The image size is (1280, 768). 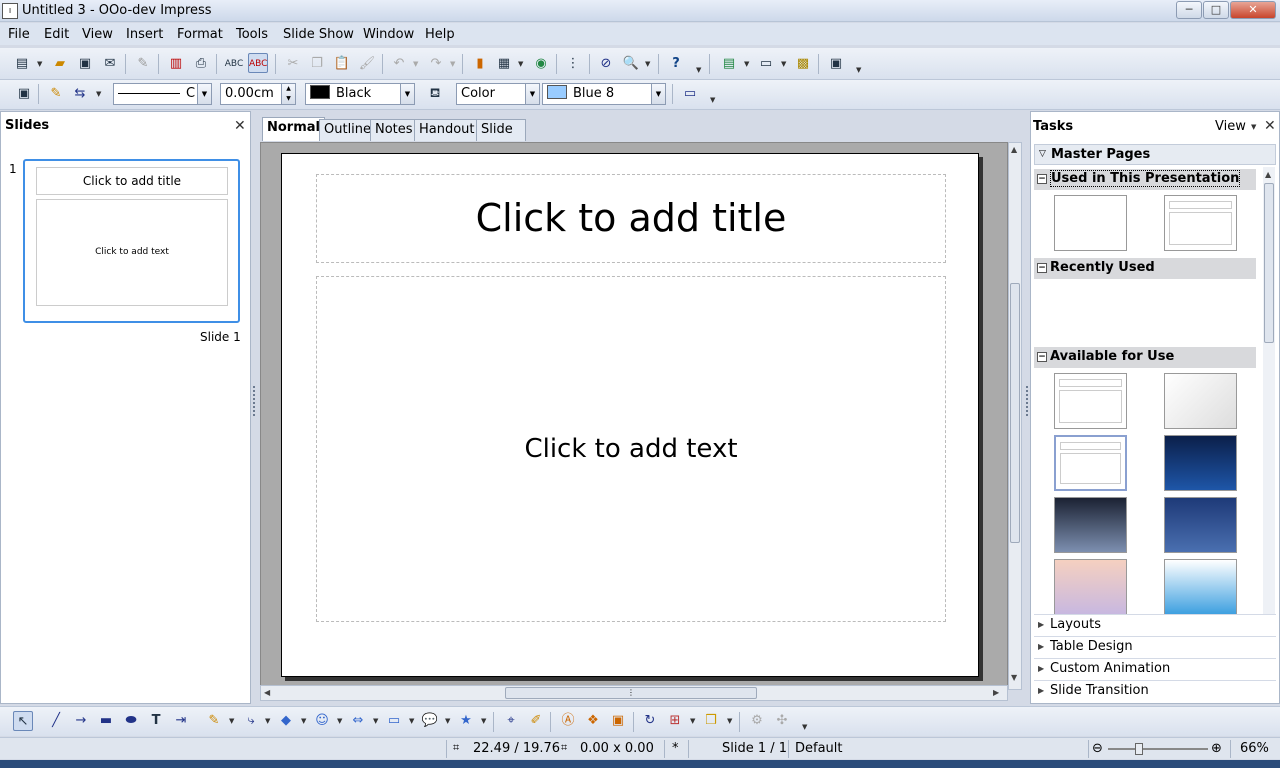 What do you see at coordinates (631, 693) in the screenshot?
I see `horizontal-scroll-thumb: ⋮` at bounding box center [631, 693].